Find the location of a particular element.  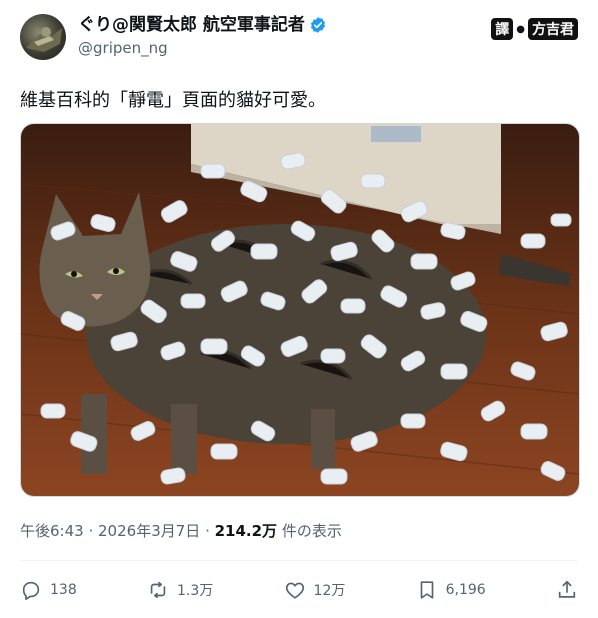

reply-icon is located at coordinates (31, 590).